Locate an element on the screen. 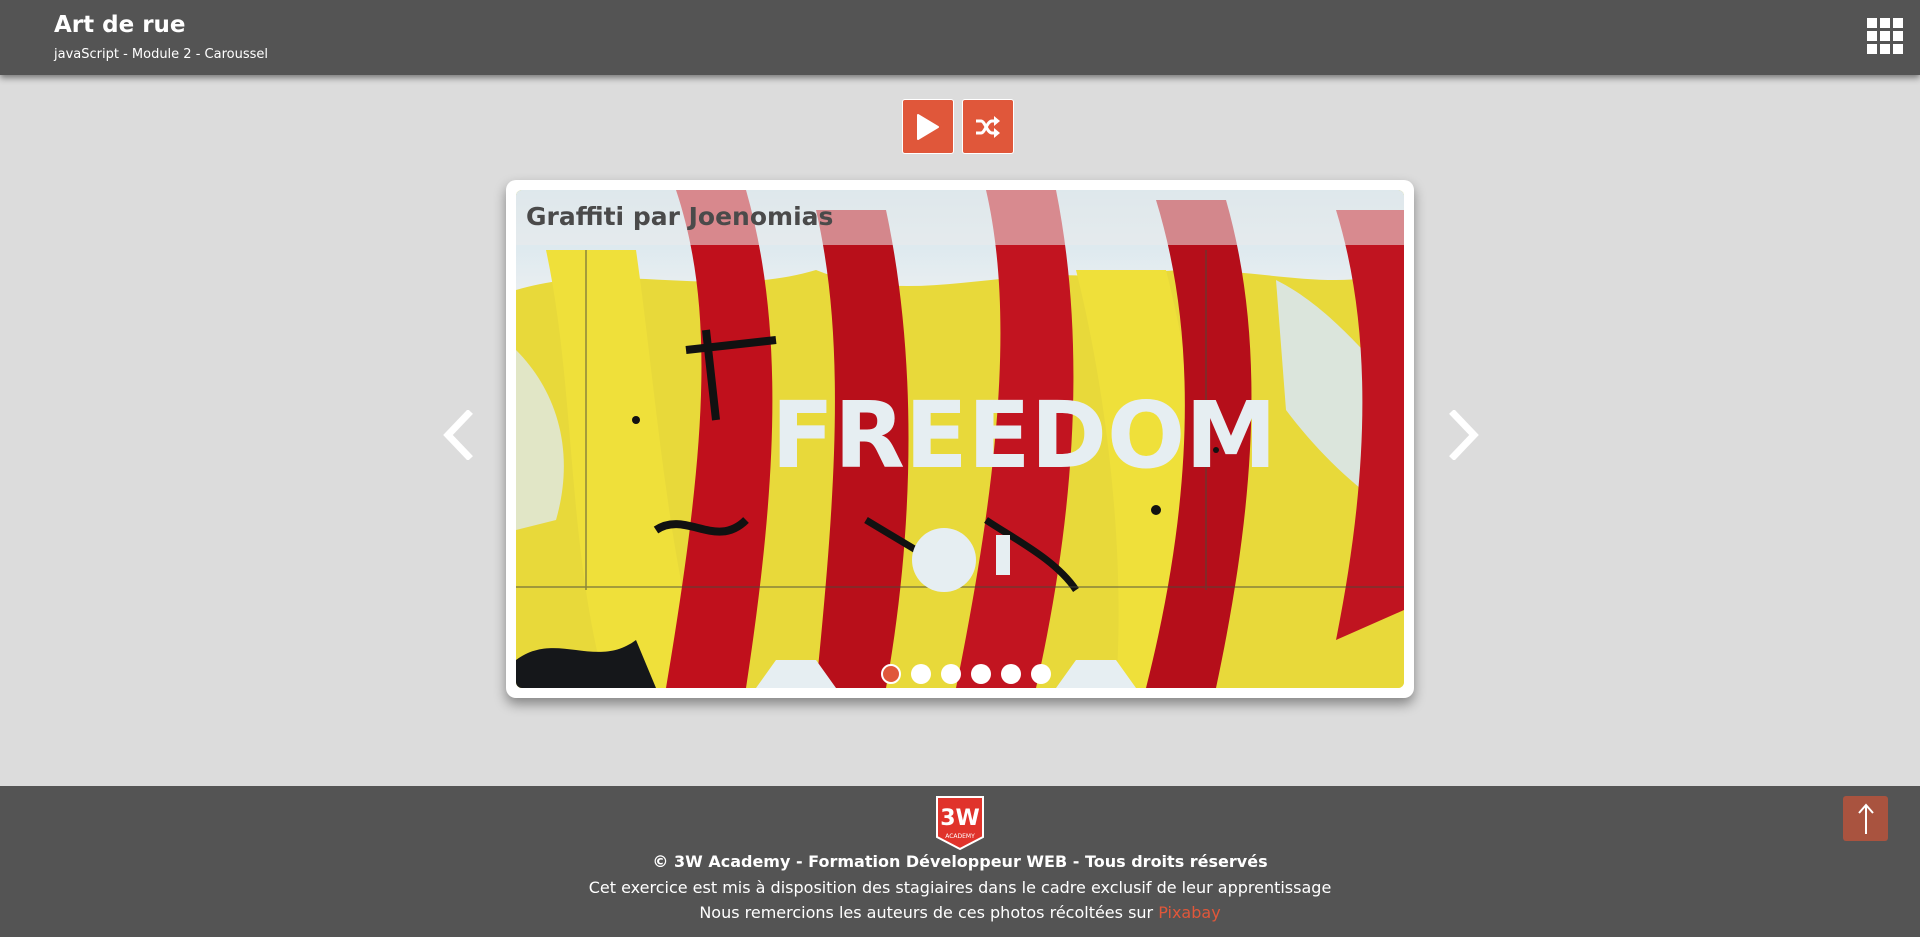 The image size is (1920, 937). grid-icon is located at coordinates (1885, 36).